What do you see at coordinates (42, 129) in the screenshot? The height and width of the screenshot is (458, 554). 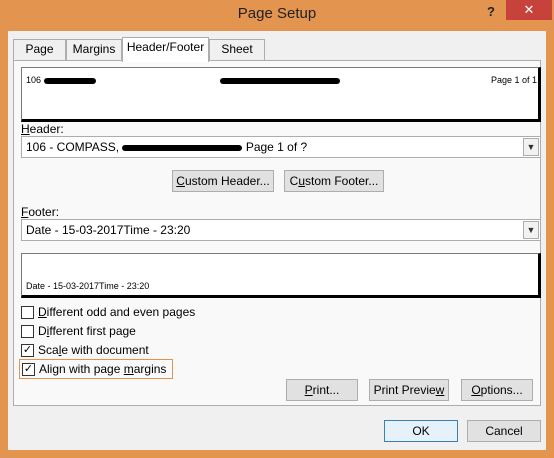 I see `header-label: Header:` at bounding box center [42, 129].